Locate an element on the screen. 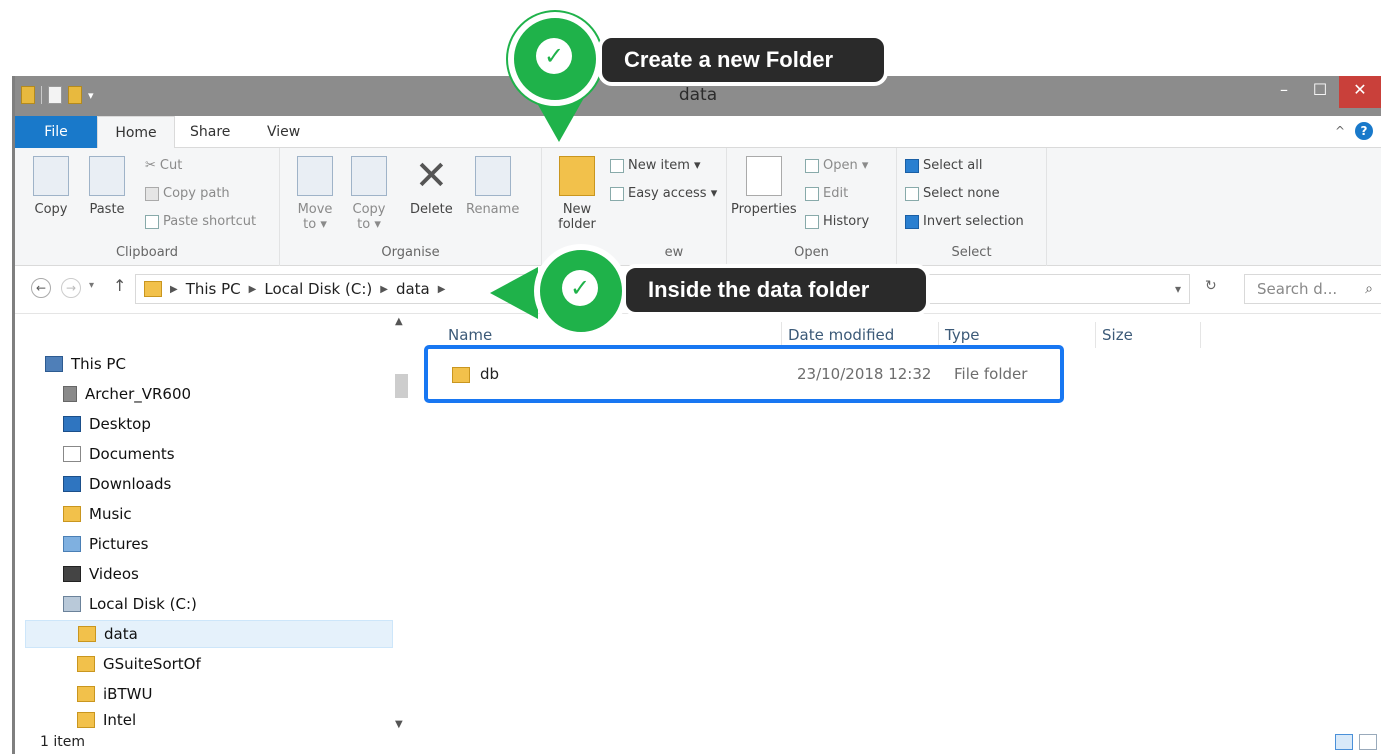 The image size is (1381, 754). tab-share: Share is located at coordinates (210, 132).